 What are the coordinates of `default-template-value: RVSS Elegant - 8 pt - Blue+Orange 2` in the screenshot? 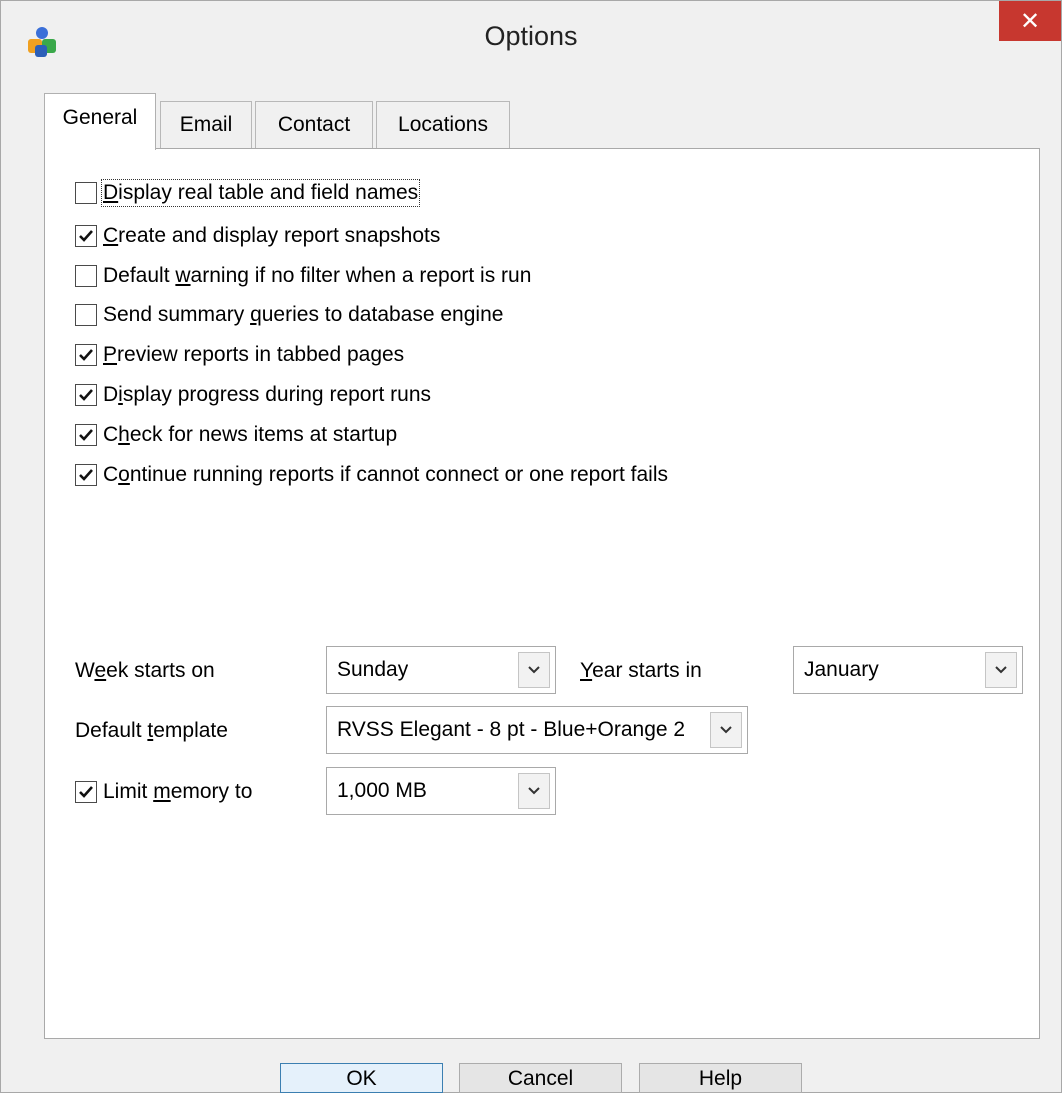 It's located at (511, 729).